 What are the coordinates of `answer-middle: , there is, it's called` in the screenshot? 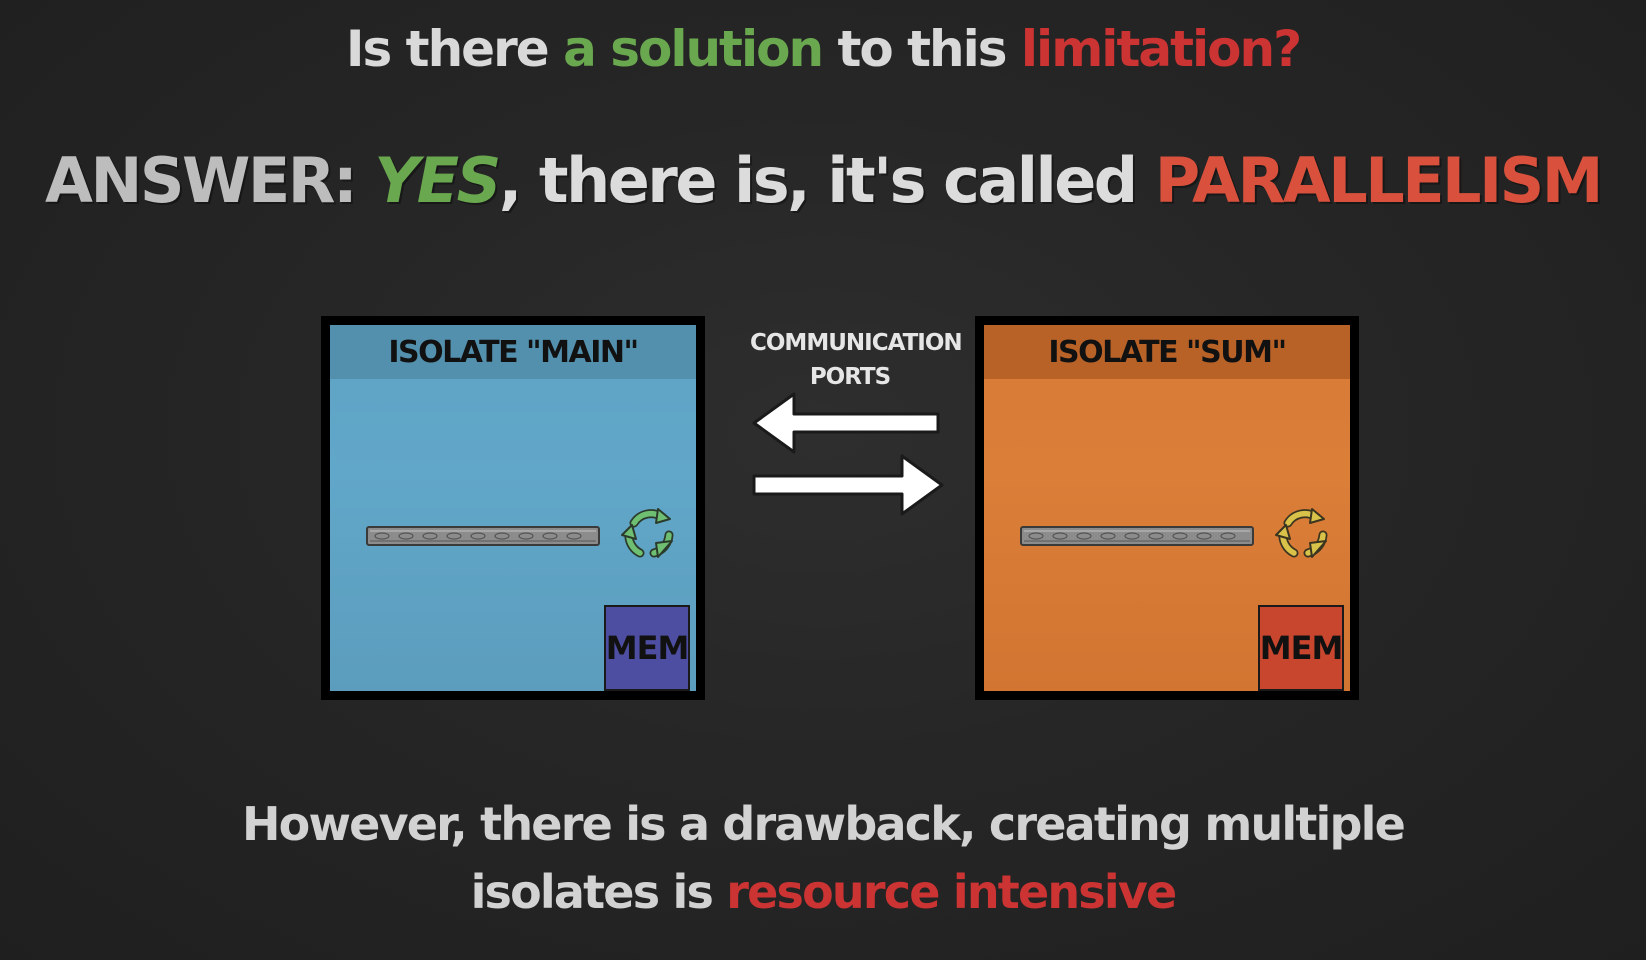 It's located at (826, 180).